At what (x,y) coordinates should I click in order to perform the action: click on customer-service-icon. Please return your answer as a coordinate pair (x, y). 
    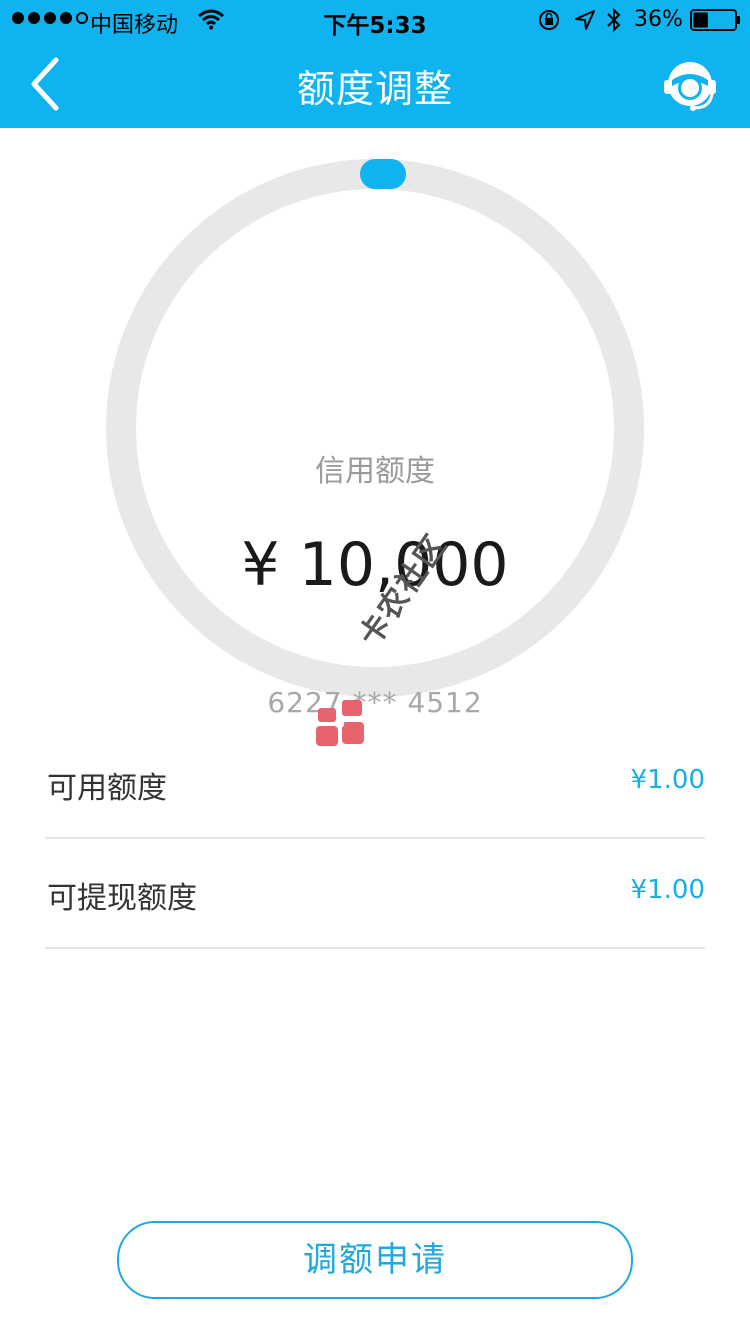
    Looking at the image, I should click on (690, 86).